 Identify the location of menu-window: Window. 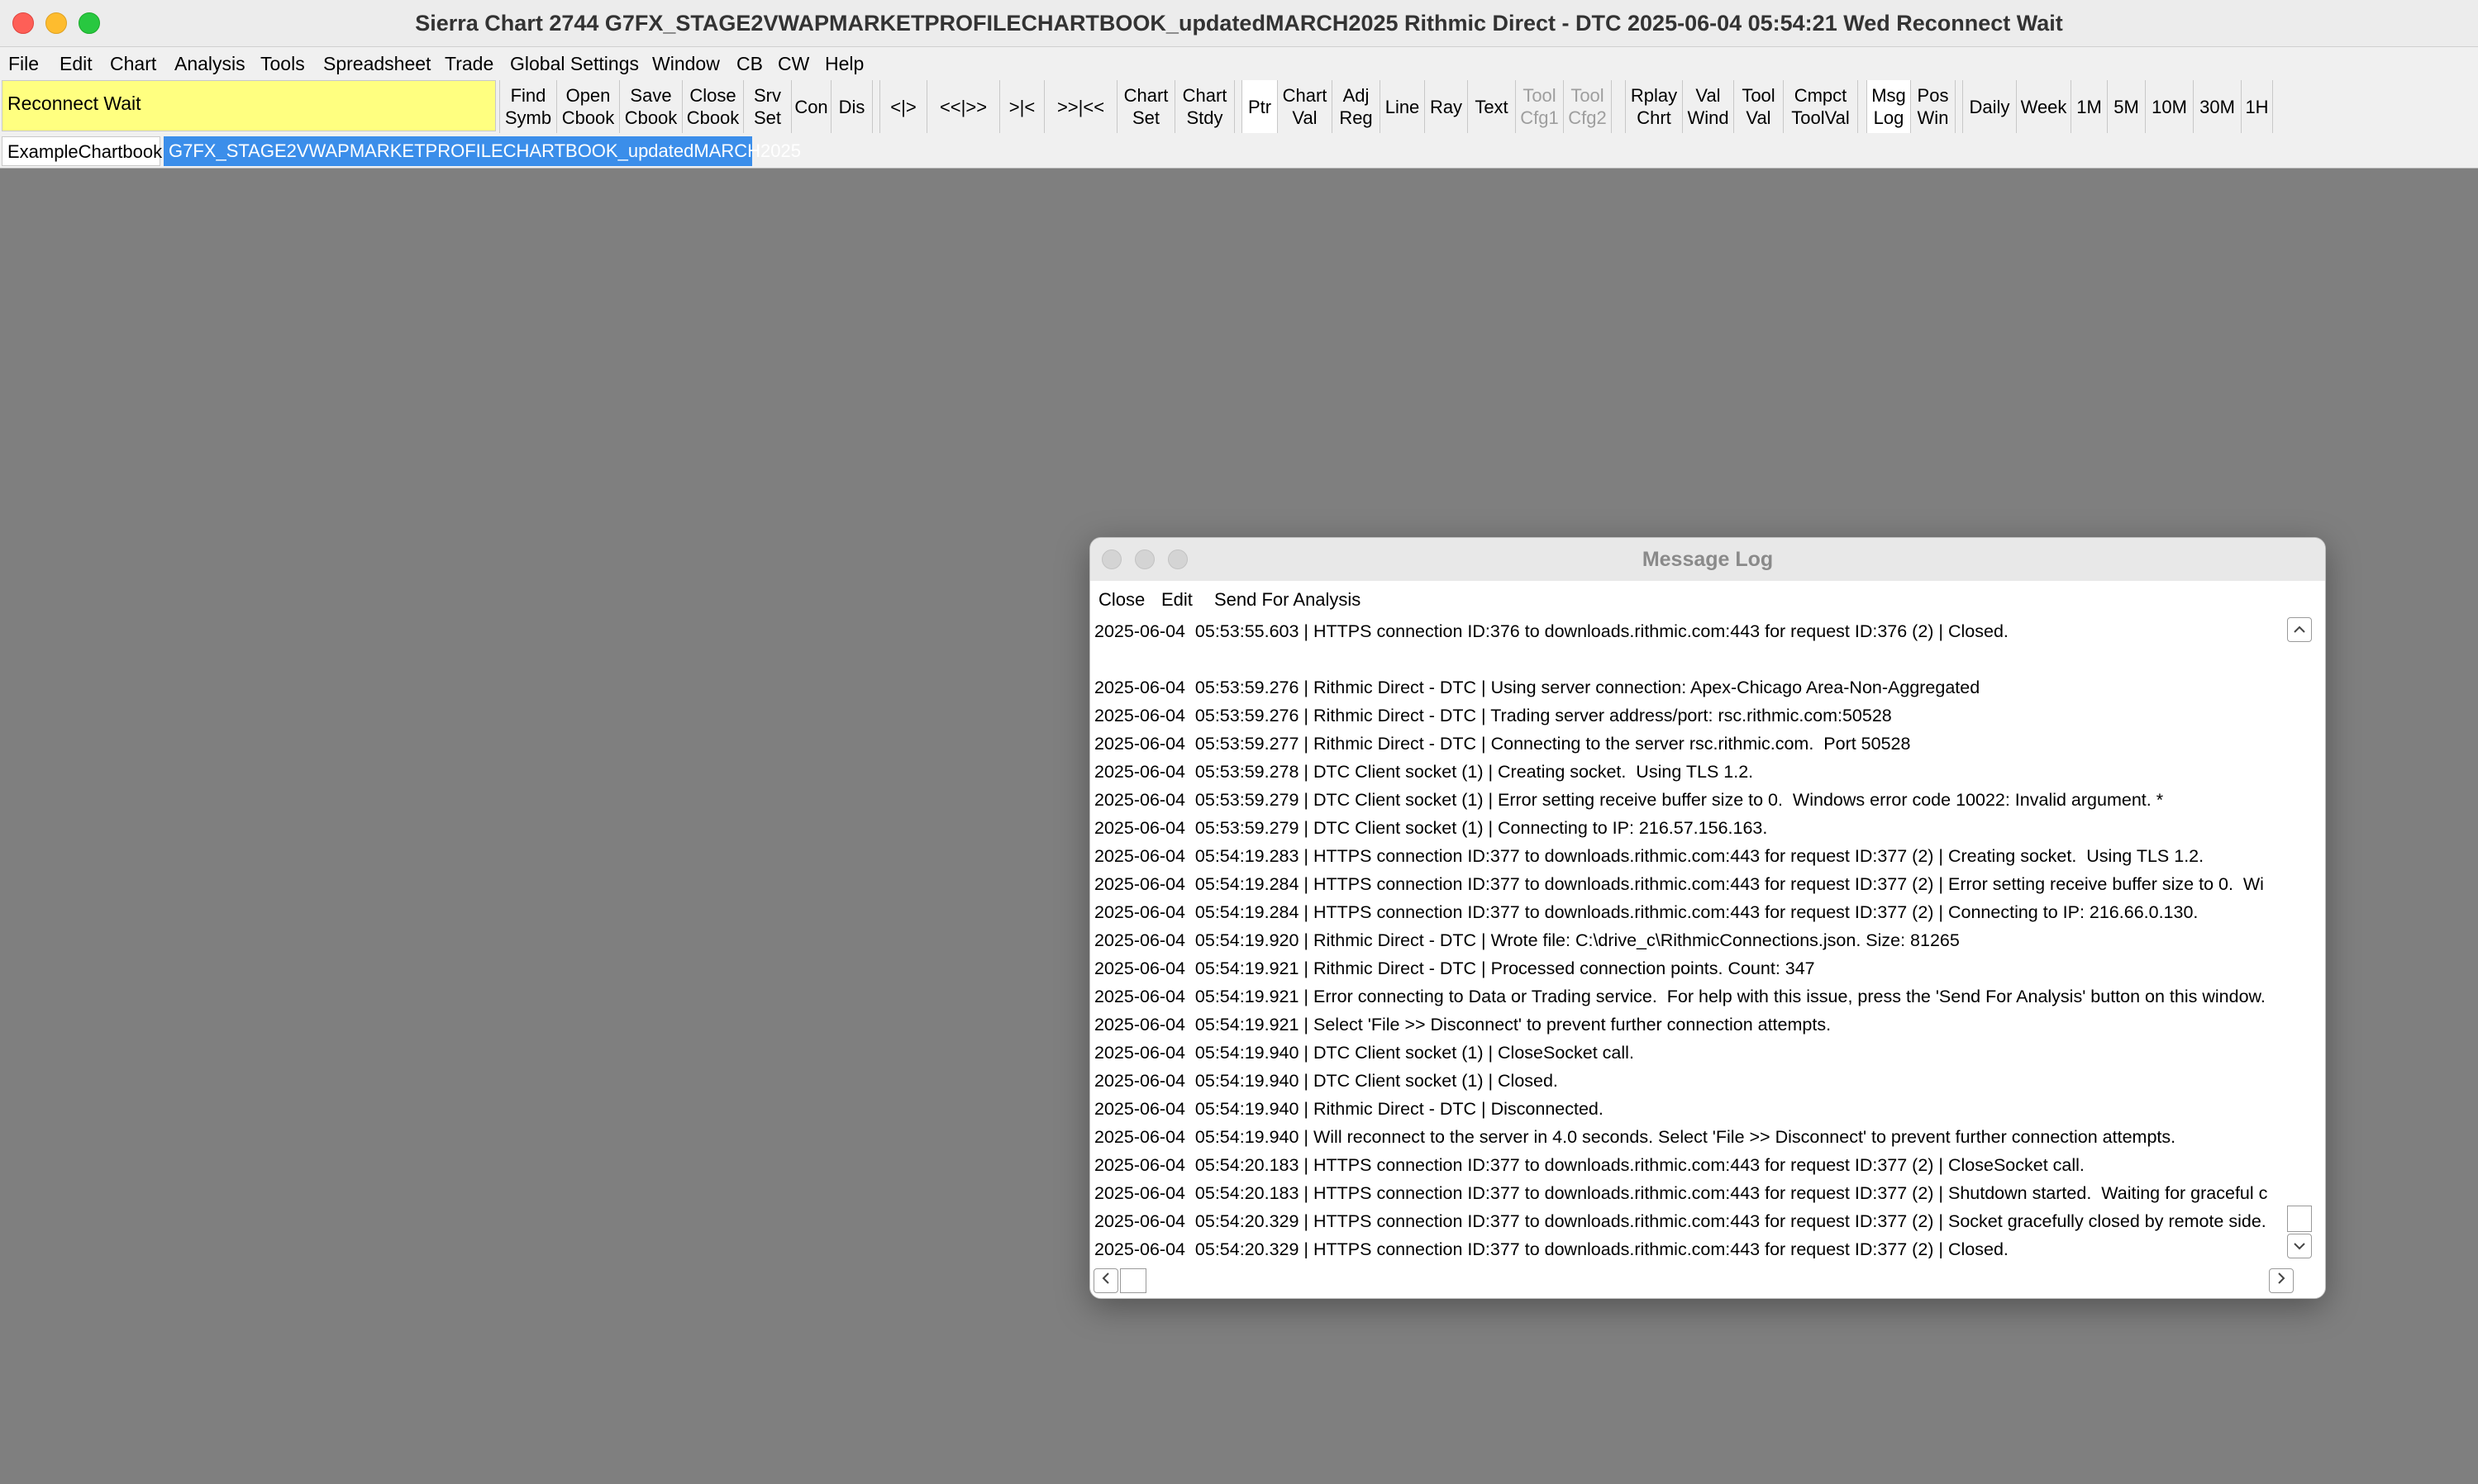
(686, 63).